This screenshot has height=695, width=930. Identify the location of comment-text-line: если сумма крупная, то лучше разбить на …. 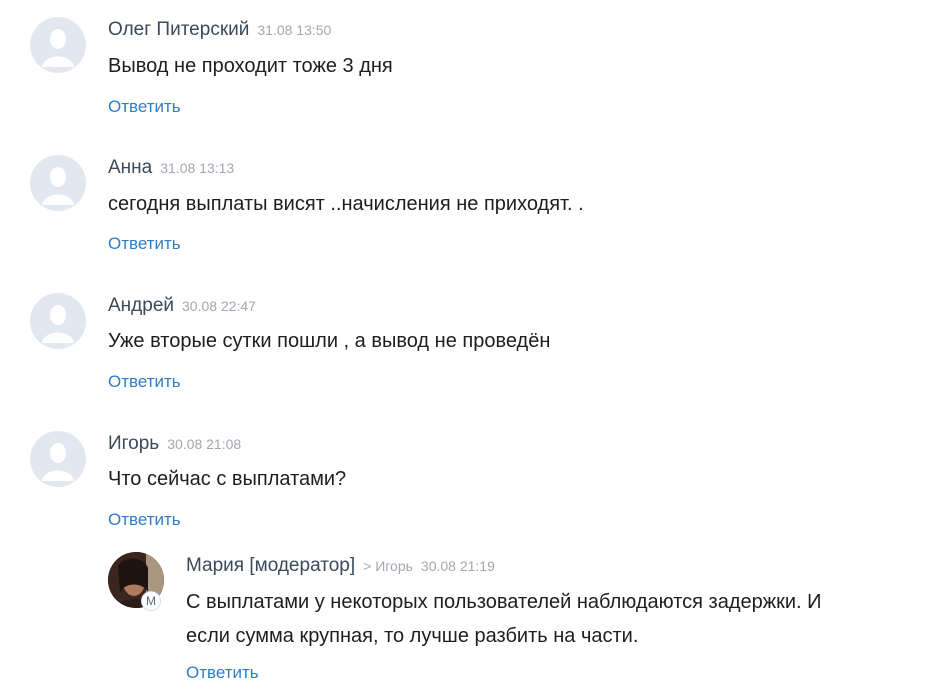
(412, 636).